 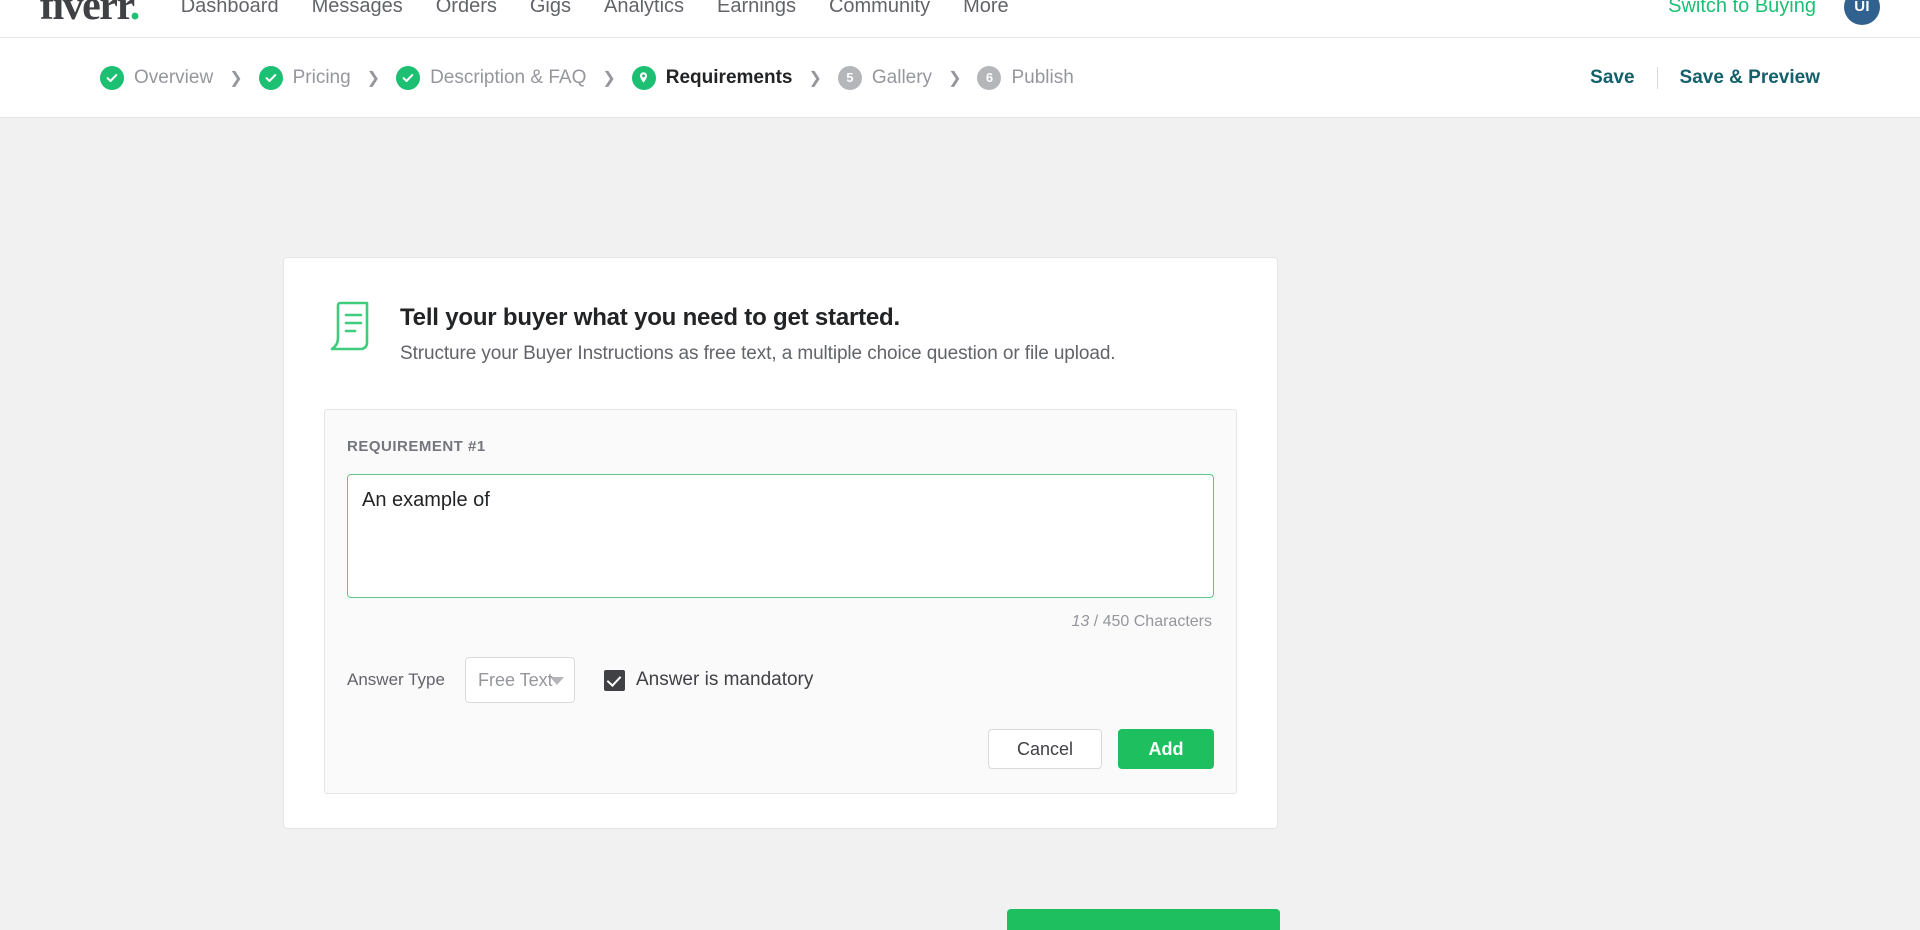 I want to click on step-label-gallery: Gallery, so click(x=902, y=77).